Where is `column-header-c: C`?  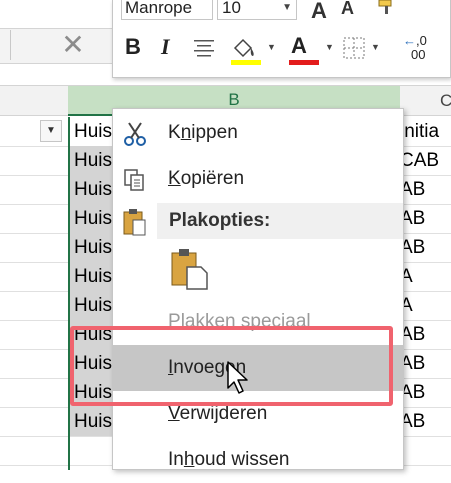 column-header-c: C is located at coordinates (445, 101).